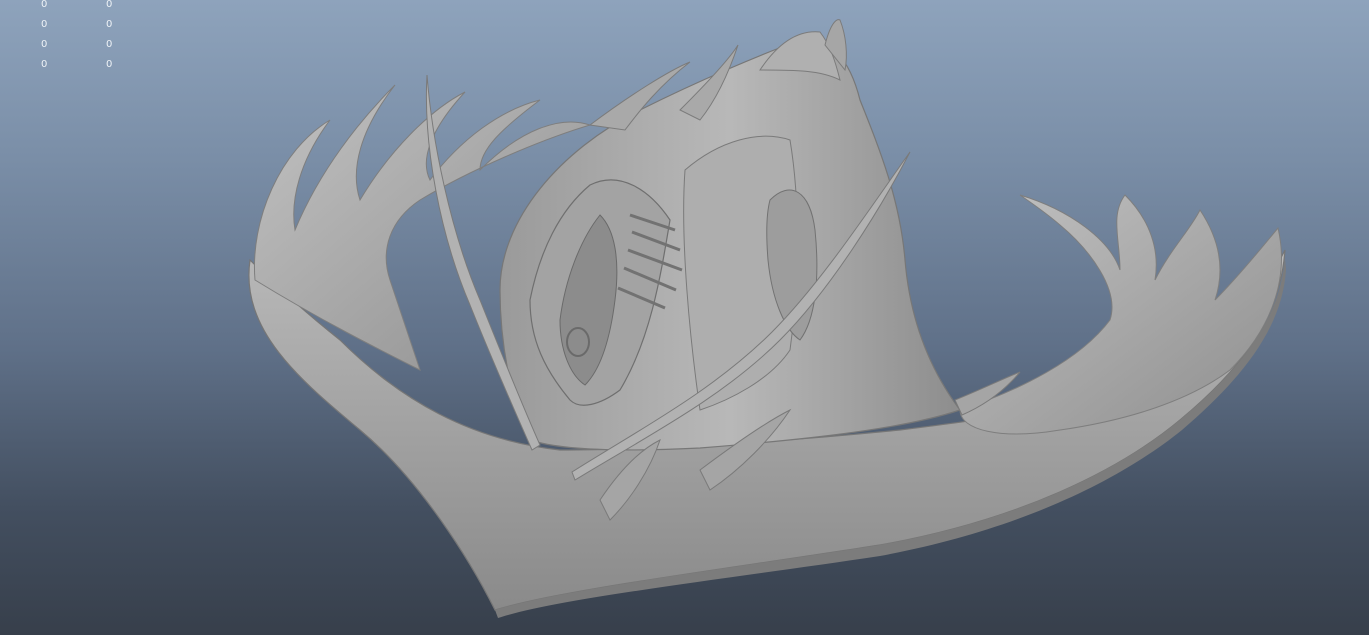  What do you see at coordinates (1120, 314) in the screenshot?
I see `right-wing` at bounding box center [1120, 314].